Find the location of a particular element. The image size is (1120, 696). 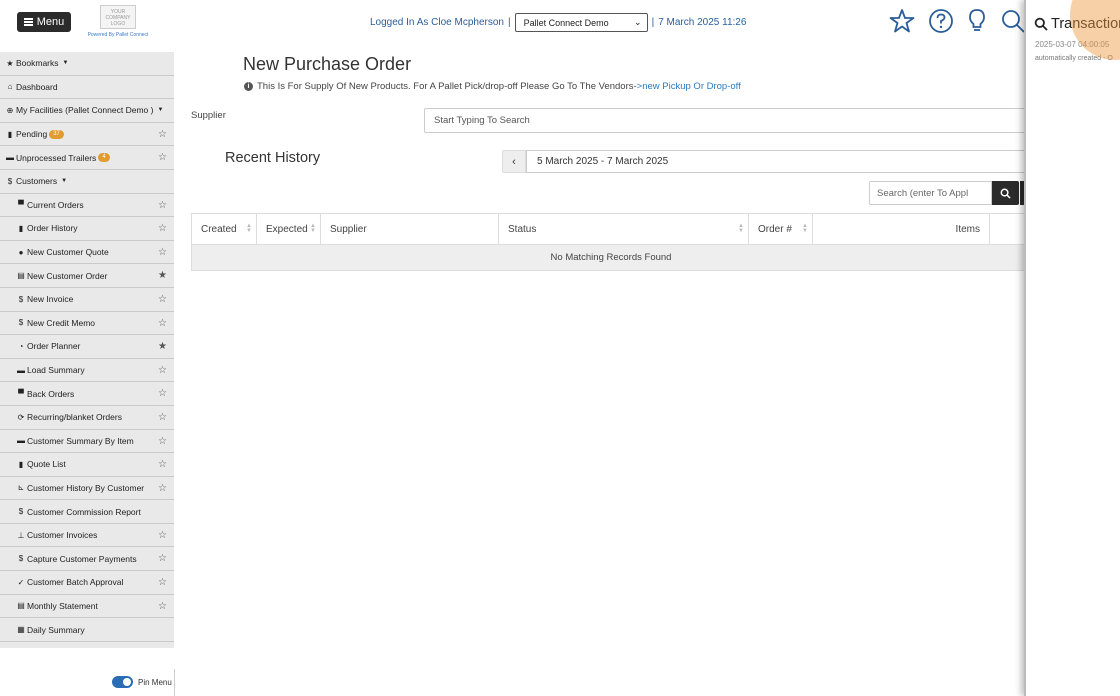

sidebar-item-label: Customer History By Customer is located at coordinates (86, 487).